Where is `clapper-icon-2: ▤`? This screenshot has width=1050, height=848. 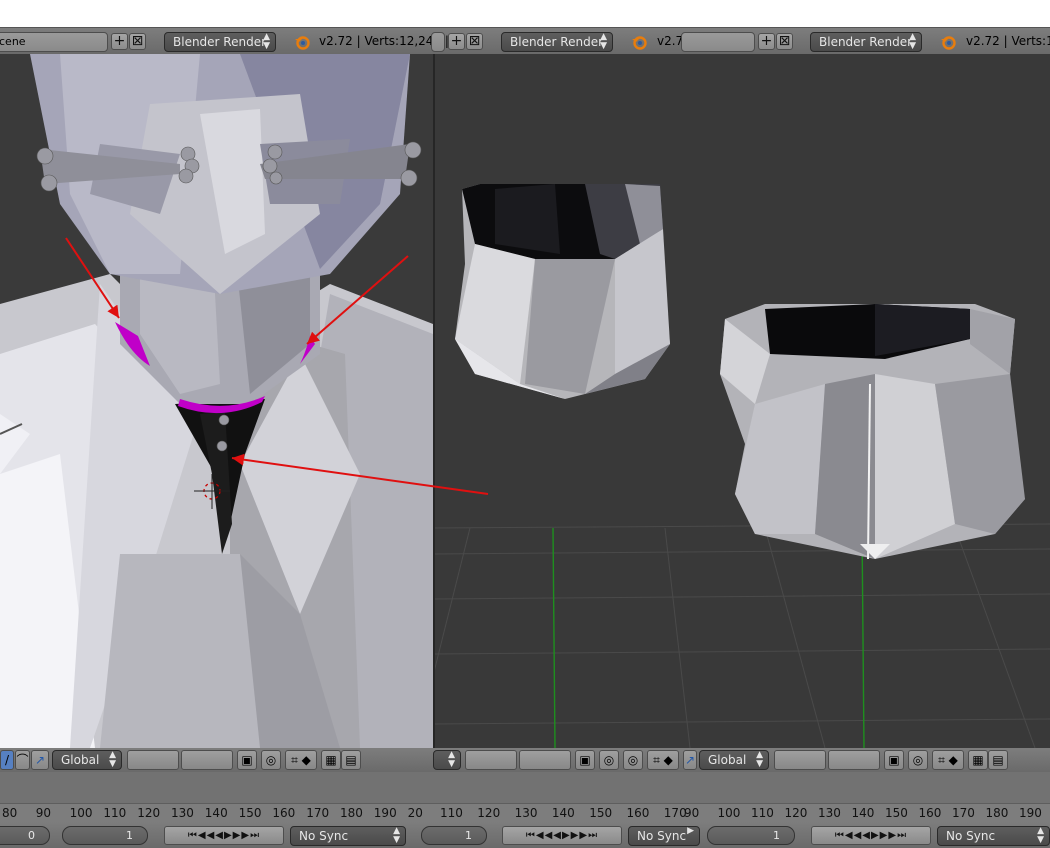
clapper-icon-2: ▤ is located at coordinates (998, 760).